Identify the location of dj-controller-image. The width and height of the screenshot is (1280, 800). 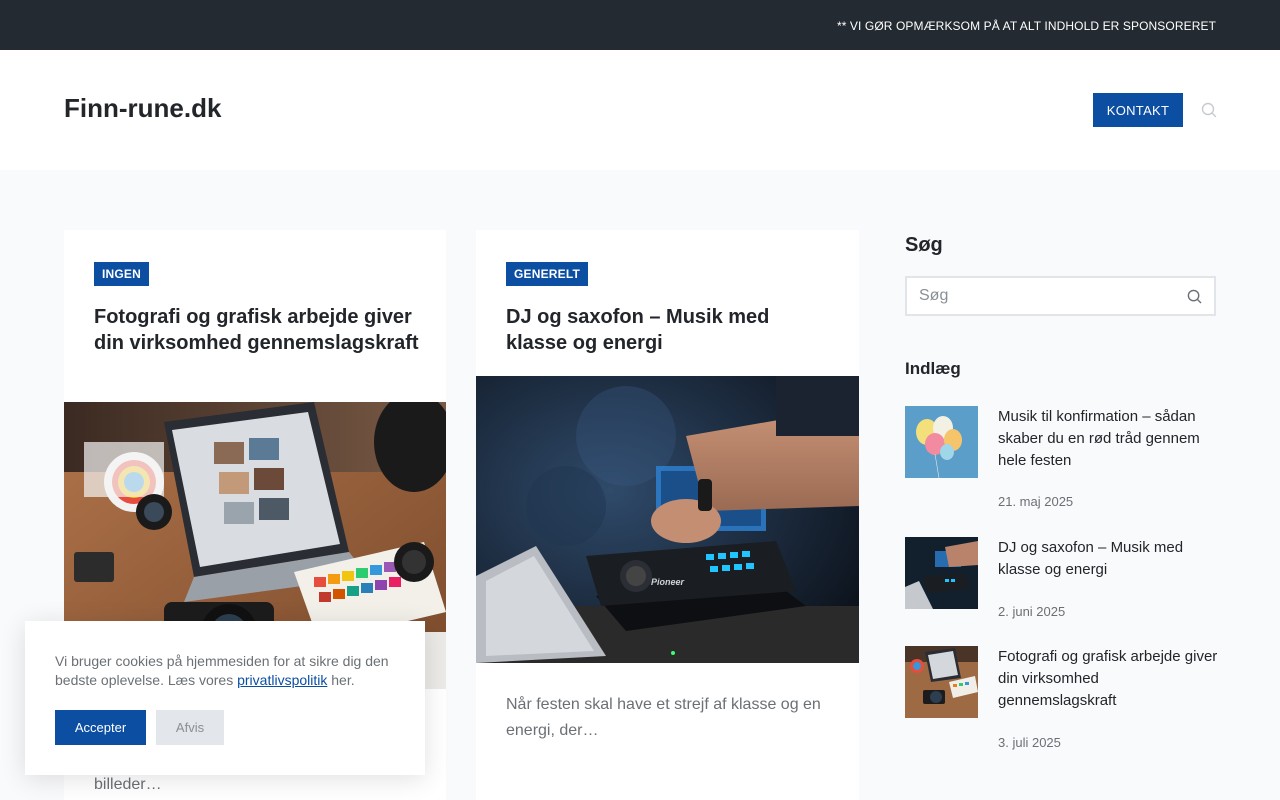
(941, 573).